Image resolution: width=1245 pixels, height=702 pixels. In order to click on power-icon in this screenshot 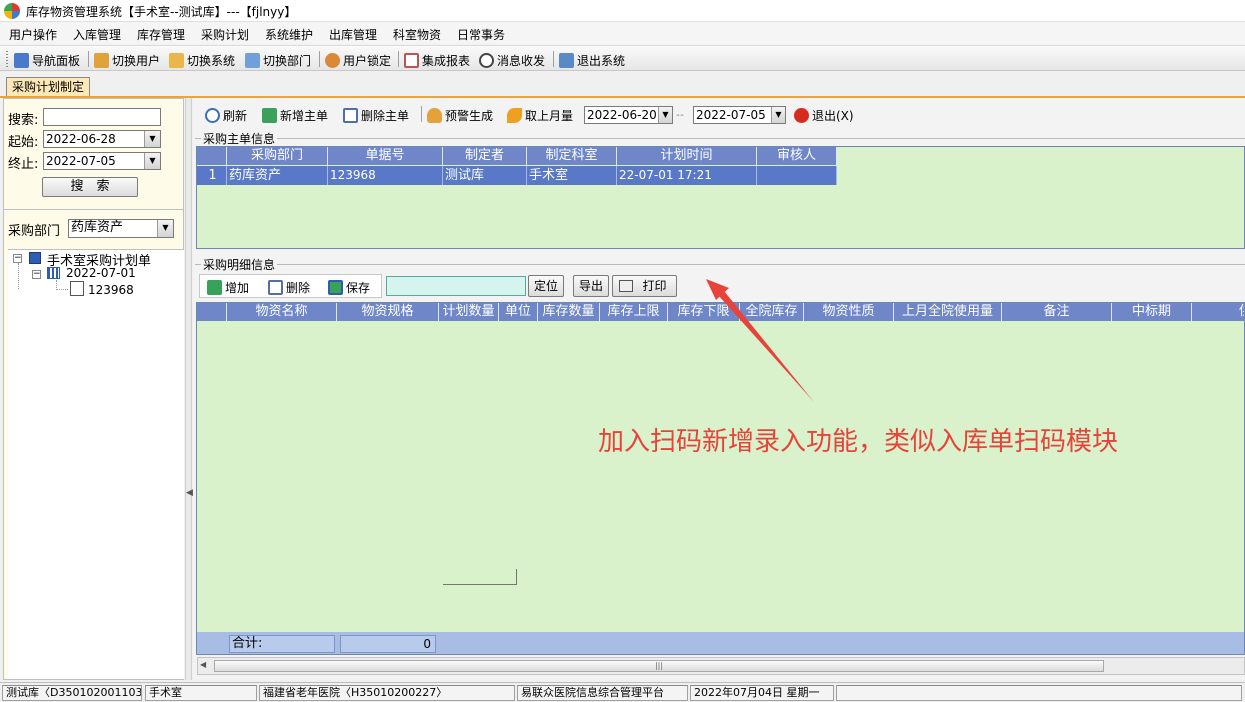, I will do `click(801, 115)`.